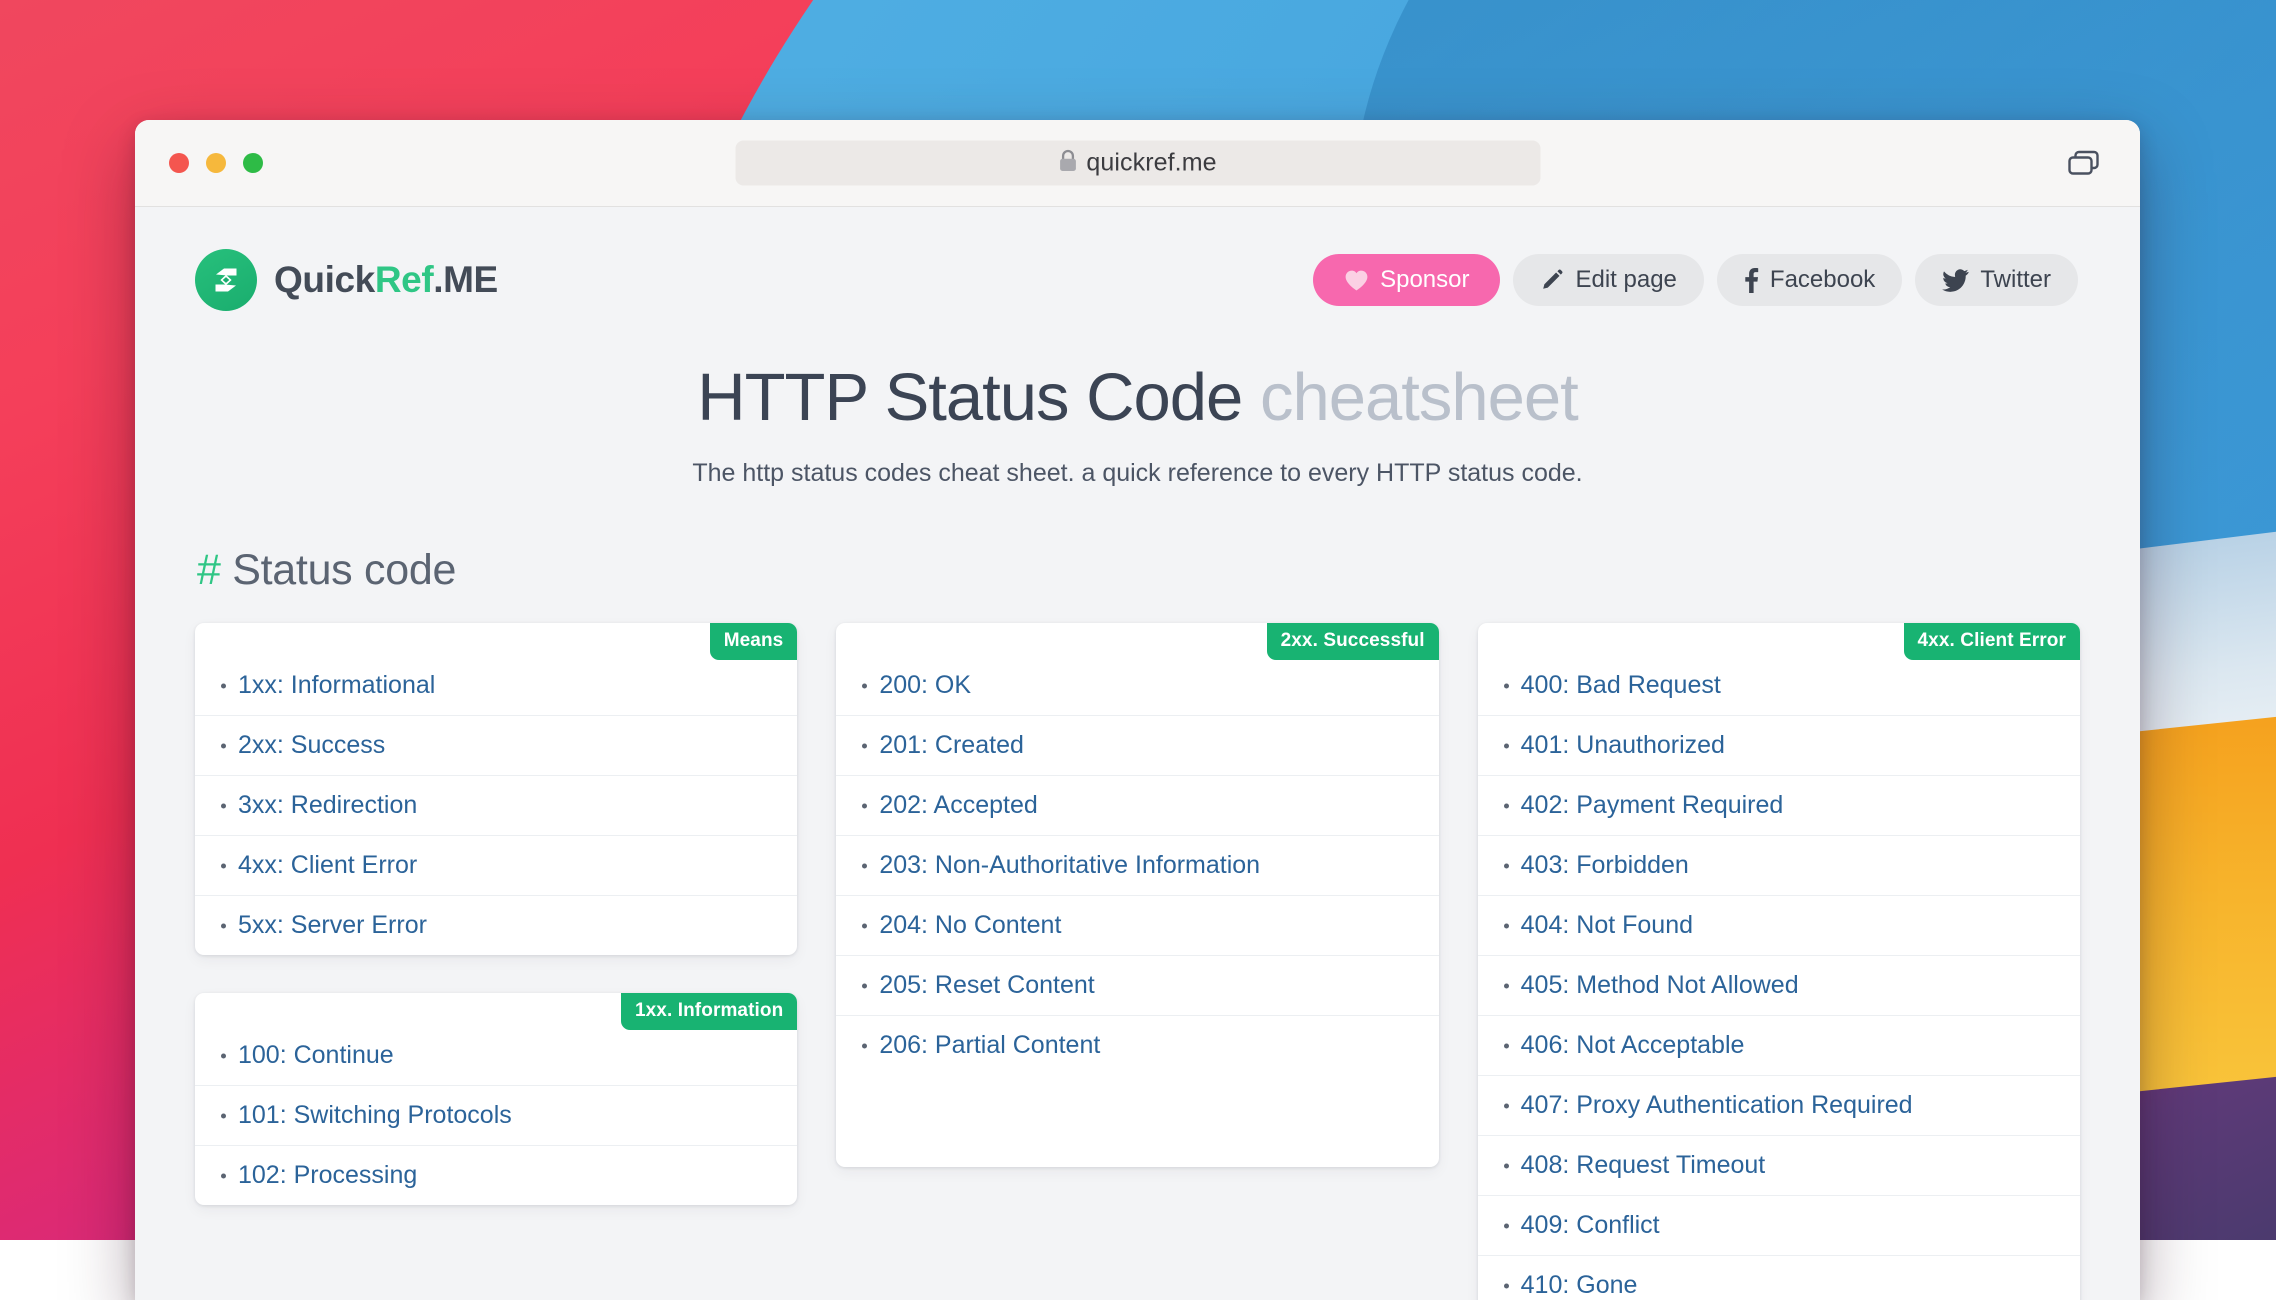  I want to click on list-item: 200: OK, so click(1137, 686).